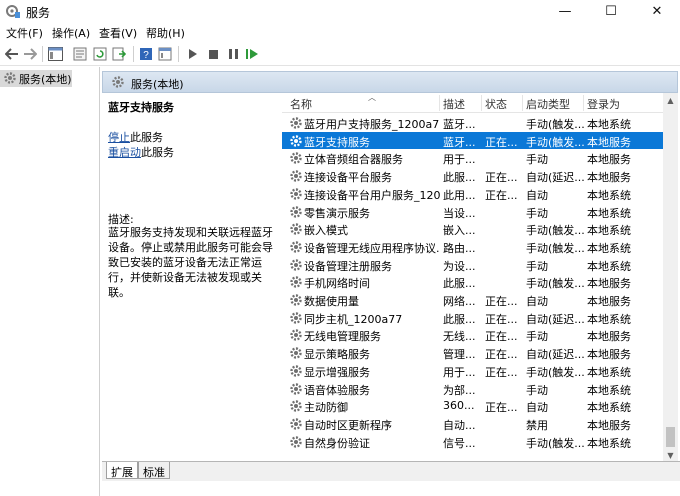 The width and height of the screenshot is (680, 496). I want to click on service-row: 自动时区更新程序 自动... 禁用 本地服务, so click(472, 424).